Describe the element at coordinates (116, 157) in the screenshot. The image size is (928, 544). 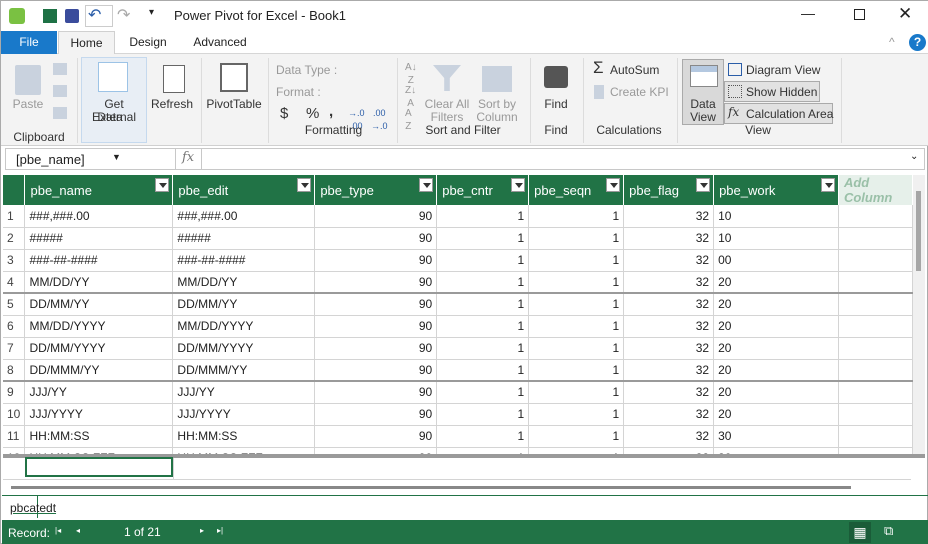
I see `name-box-dropdown-icon: ▼` at that location.